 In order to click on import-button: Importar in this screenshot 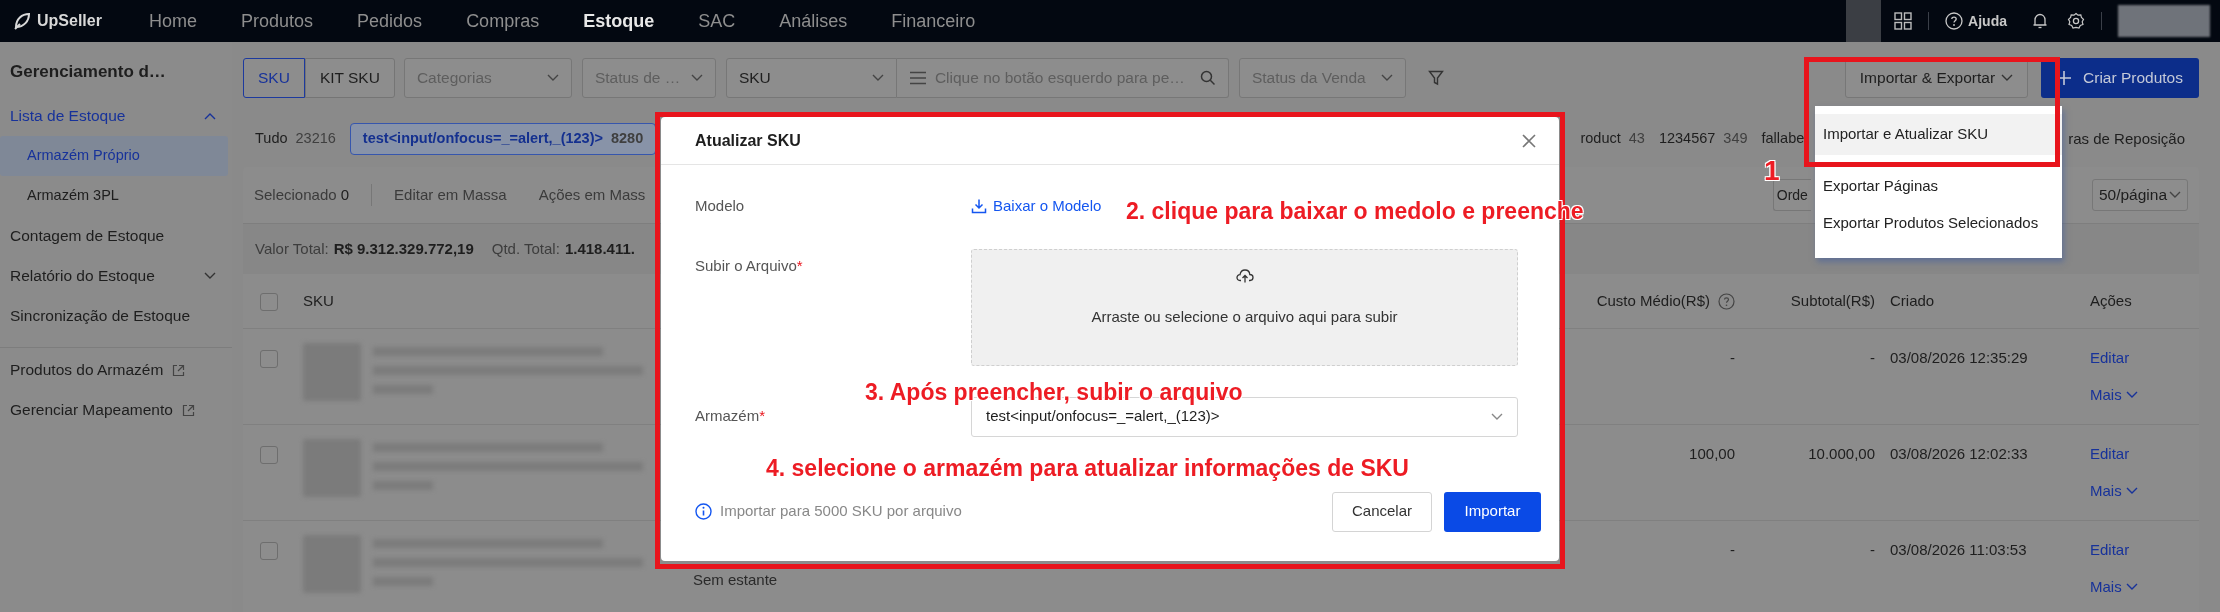, I will do `click(1492, 511)`.